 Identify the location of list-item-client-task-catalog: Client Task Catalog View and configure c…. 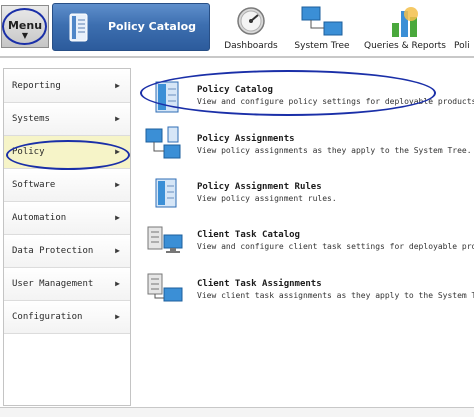
(306, 243).